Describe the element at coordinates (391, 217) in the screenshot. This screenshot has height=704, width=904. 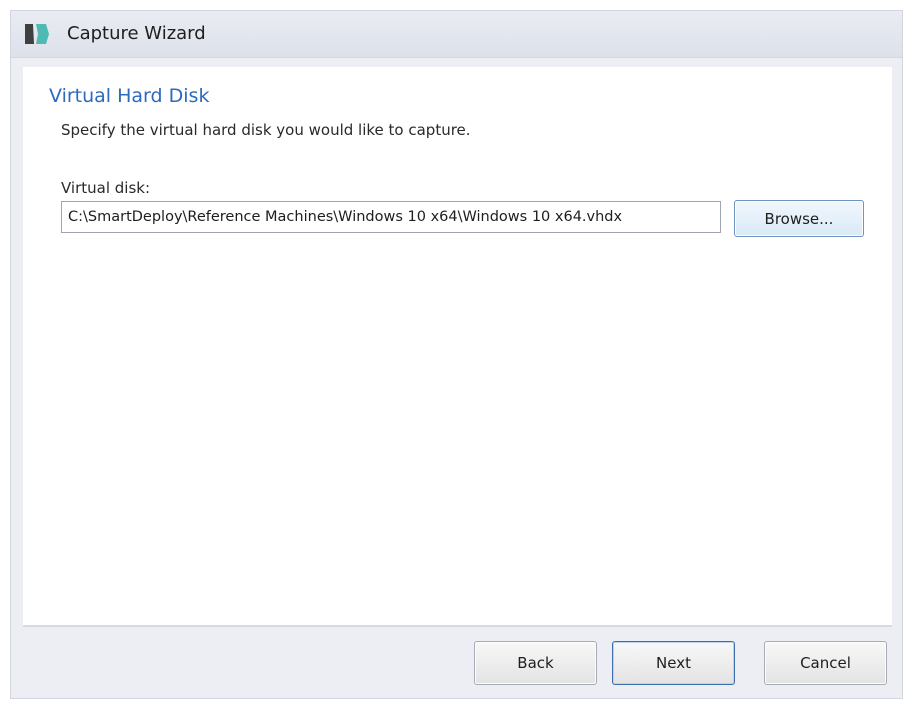
I see `virtual-disk-path-input` at that location.